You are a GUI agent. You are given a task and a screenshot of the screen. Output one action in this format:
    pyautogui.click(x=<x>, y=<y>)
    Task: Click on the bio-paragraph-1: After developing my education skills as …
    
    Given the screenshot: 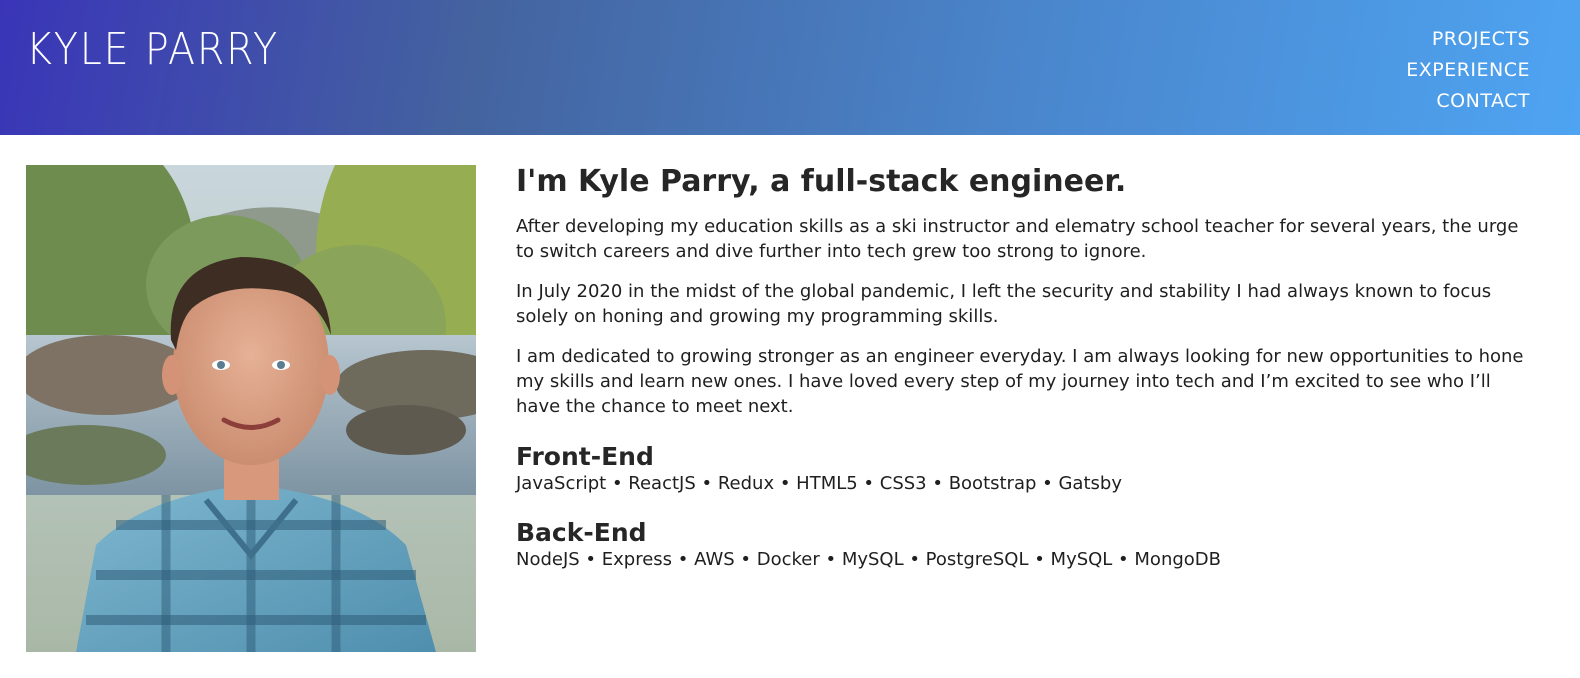 What is the action you would take?
    pyautogui.click(x=1017, y=239)
    